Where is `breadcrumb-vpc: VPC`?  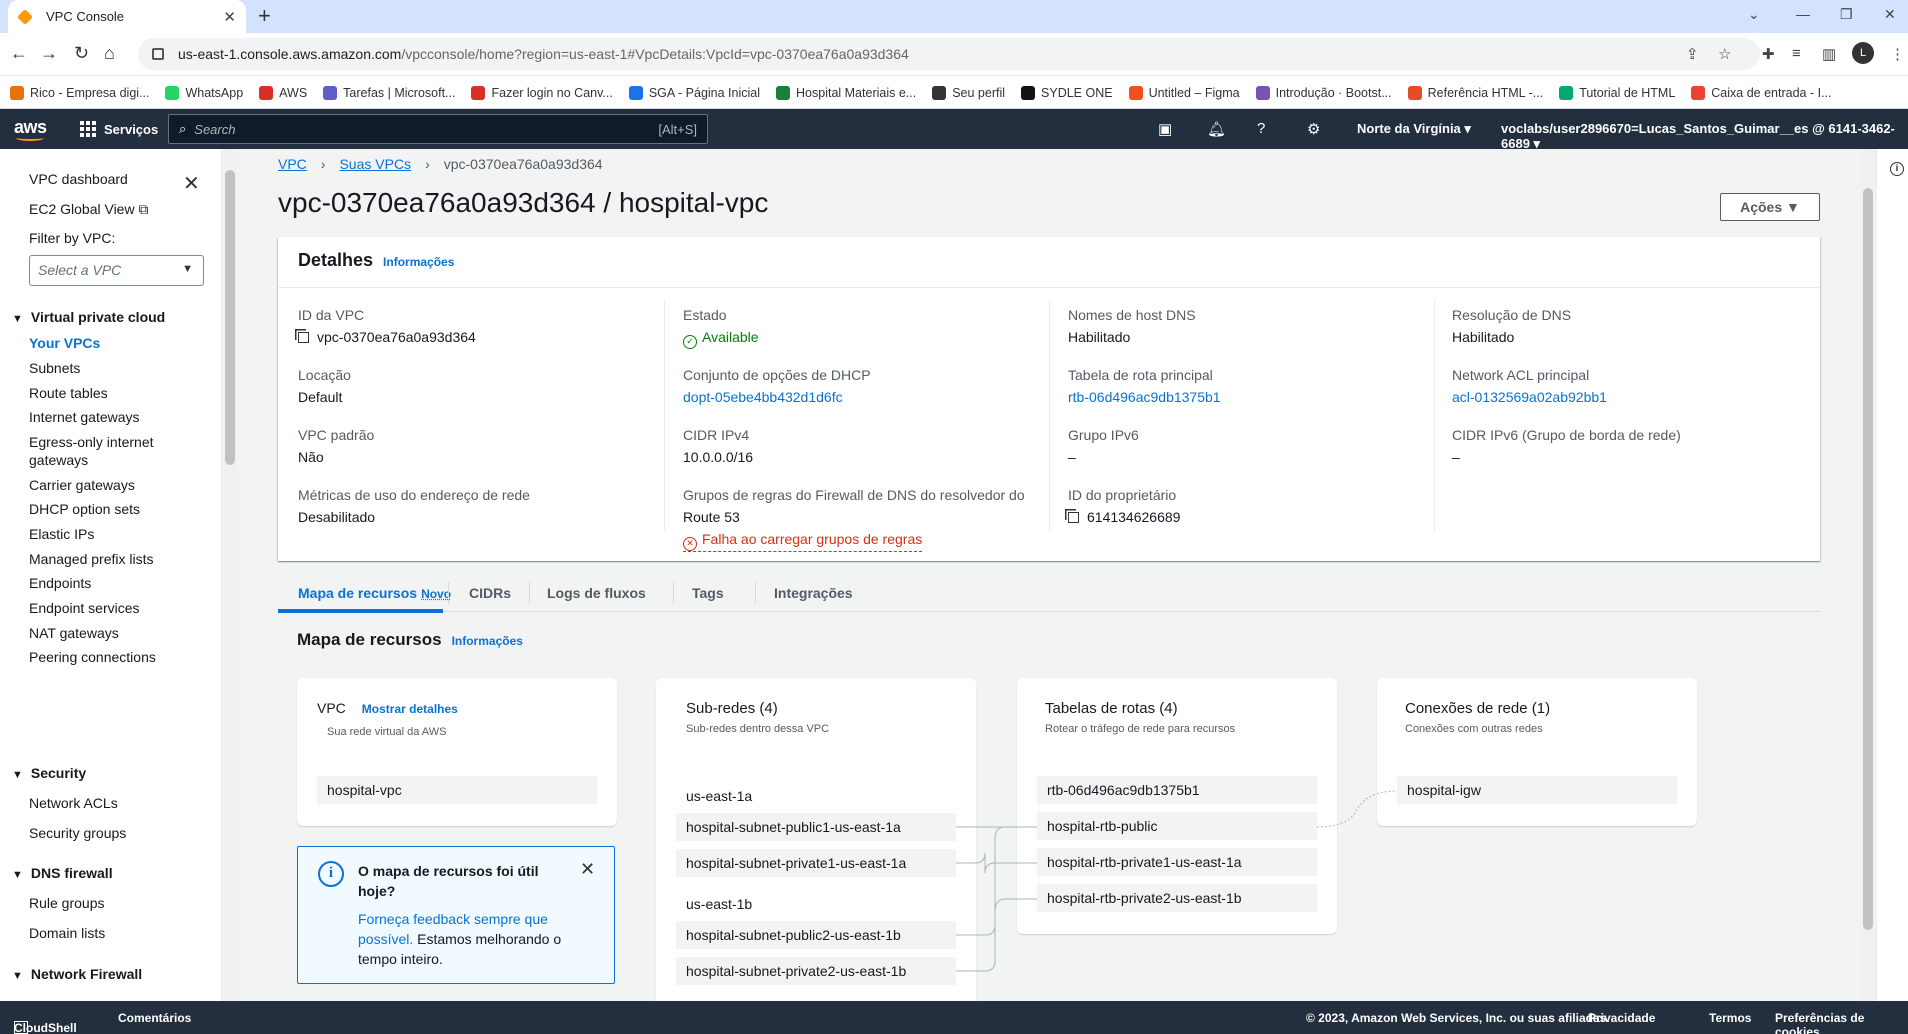
breadcrumb-vpc: VPC is located at coordinates (292, 164).